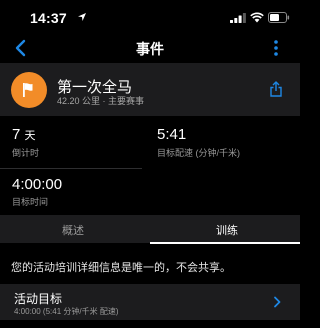 This screenshot has width=320, height=328. What do you see at coordinates (71, 168) in the screenshot?
I see `stats-divider` at bounding box center [71, 168].